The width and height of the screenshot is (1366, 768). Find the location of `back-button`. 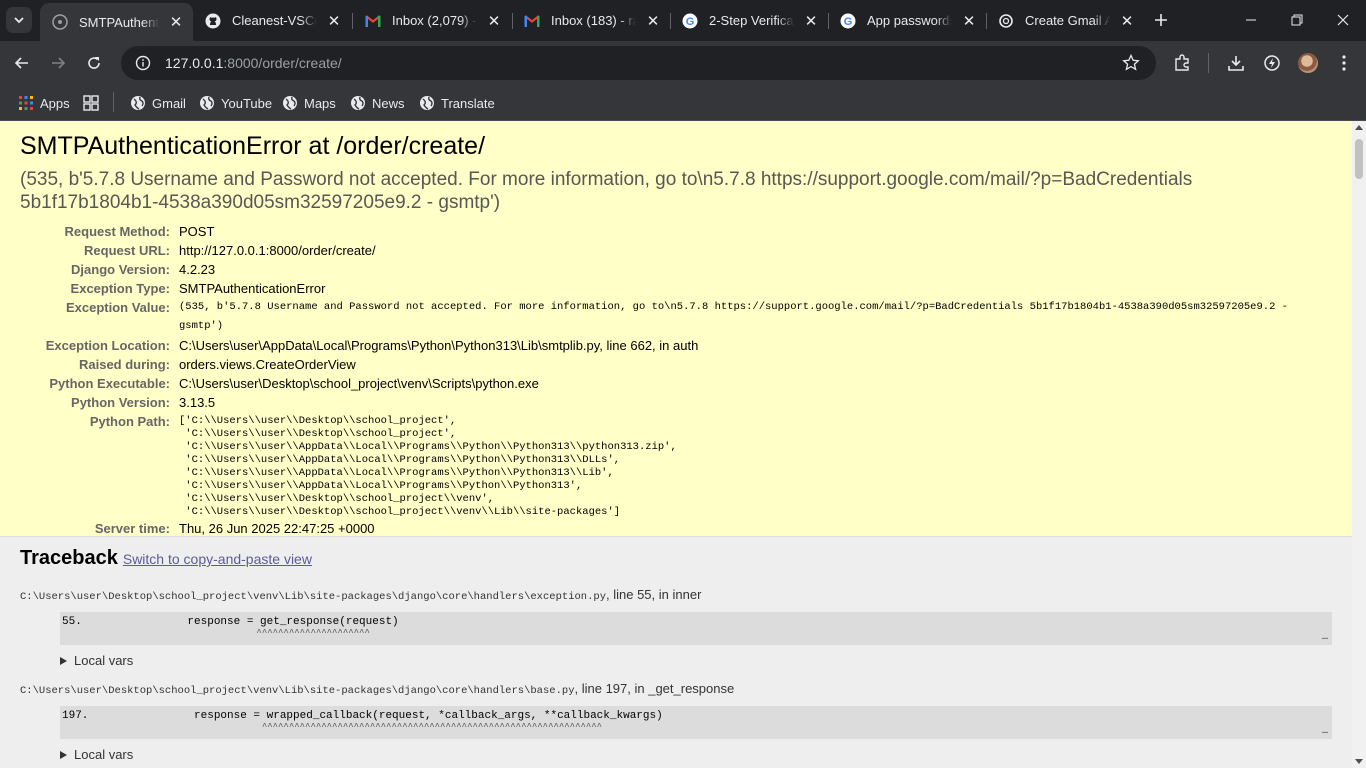

back-button is located at coordinates (22, 63).